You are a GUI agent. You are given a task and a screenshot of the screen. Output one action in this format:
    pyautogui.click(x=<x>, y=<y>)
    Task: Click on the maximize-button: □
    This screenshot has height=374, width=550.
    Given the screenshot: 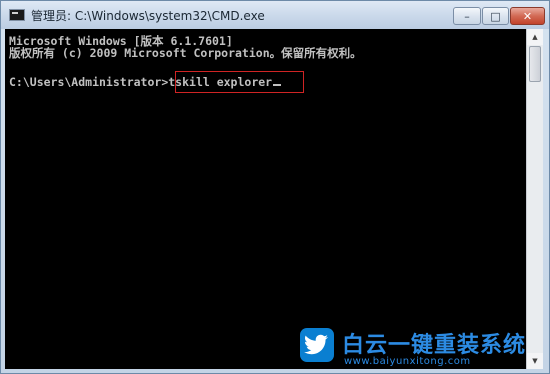 What is the action you would take?
    pyautogui.click(x=495, y=16)
    